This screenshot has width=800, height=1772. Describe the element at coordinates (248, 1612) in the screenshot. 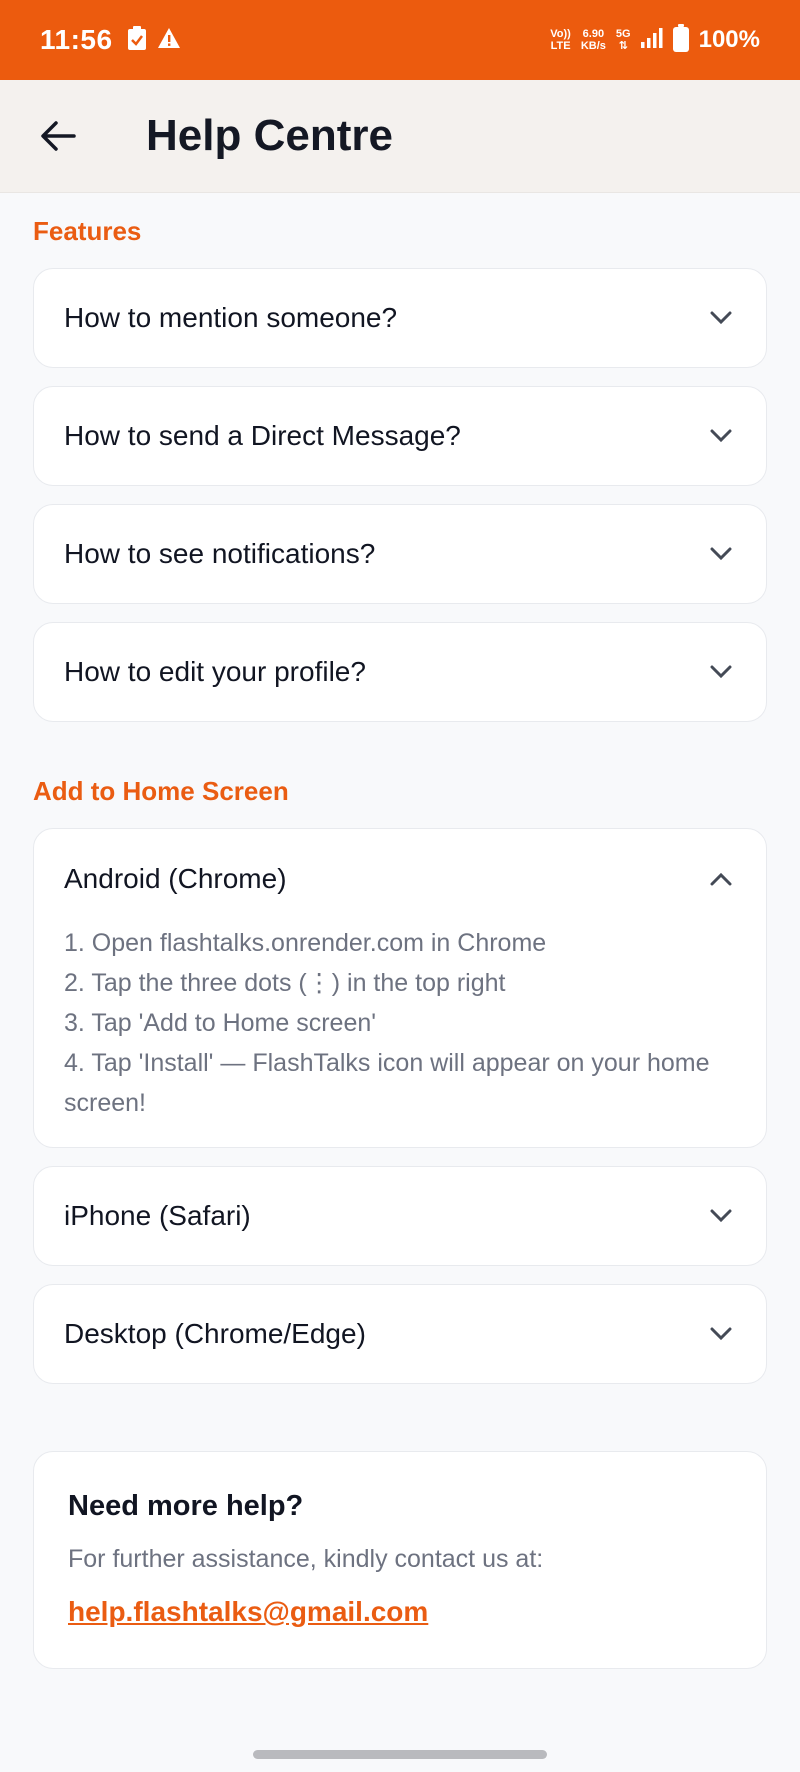

I see `help-email-link: help.flashtalks@gmail.com` at that location.